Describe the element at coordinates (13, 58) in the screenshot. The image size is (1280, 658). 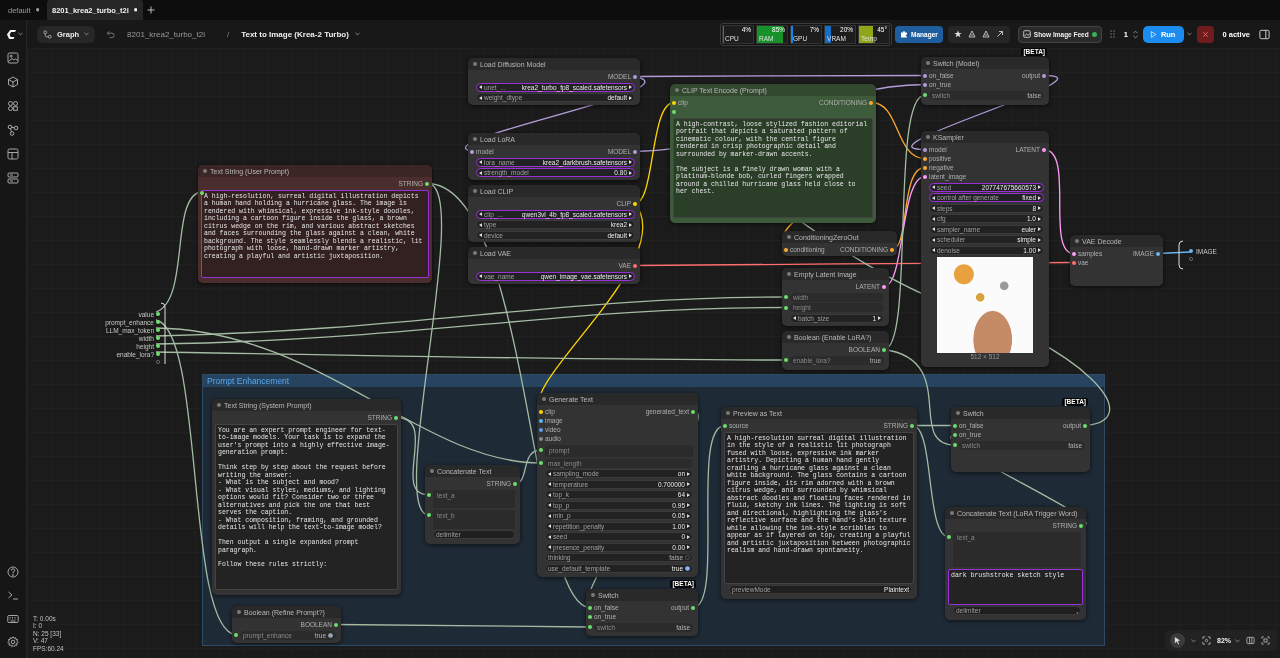
I see `image-icon` at that location.